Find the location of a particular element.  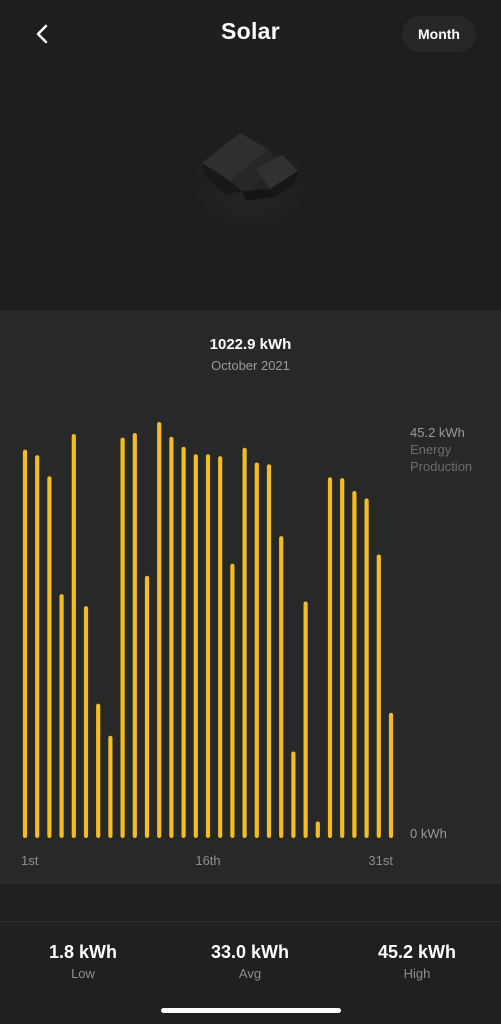

chart-bar-19th is located at coordinates (244, 642).